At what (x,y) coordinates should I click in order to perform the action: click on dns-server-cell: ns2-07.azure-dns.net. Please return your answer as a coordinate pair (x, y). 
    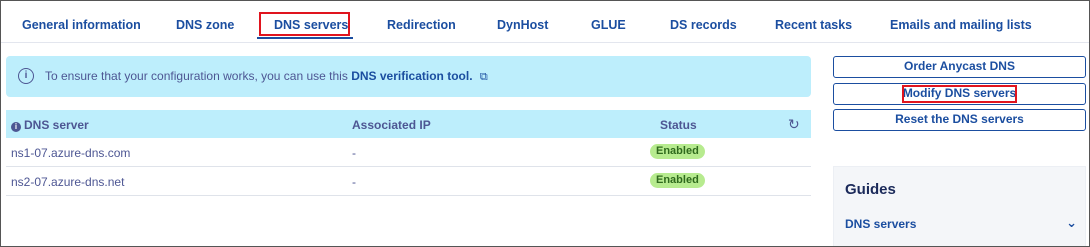
    Looking at the image, I should click on (68, 182).